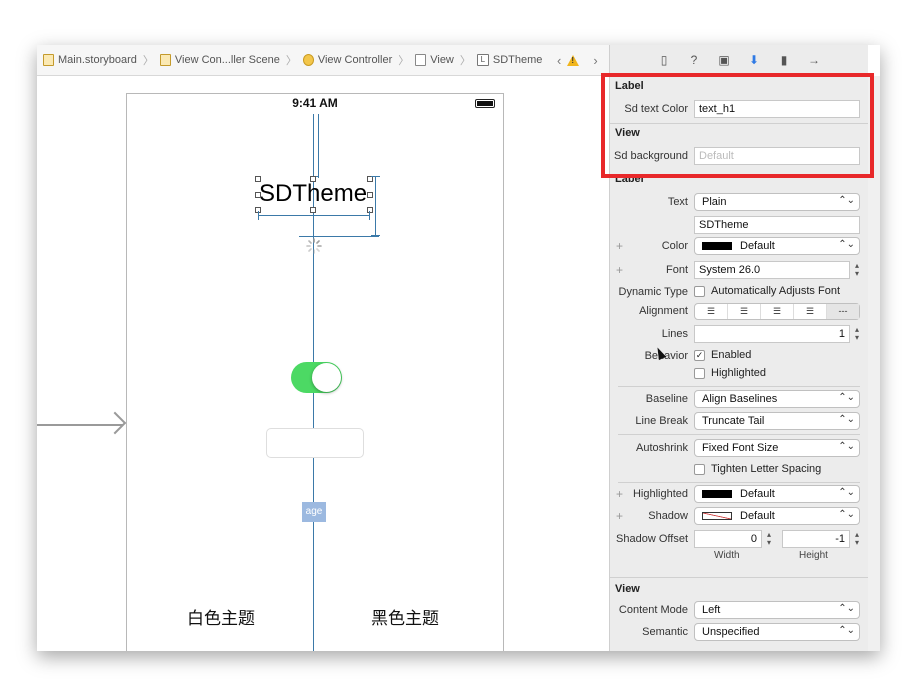  Describe the element at coordinates (784, 60) in the screenshot. I see `size-icon: ▮` at that location.